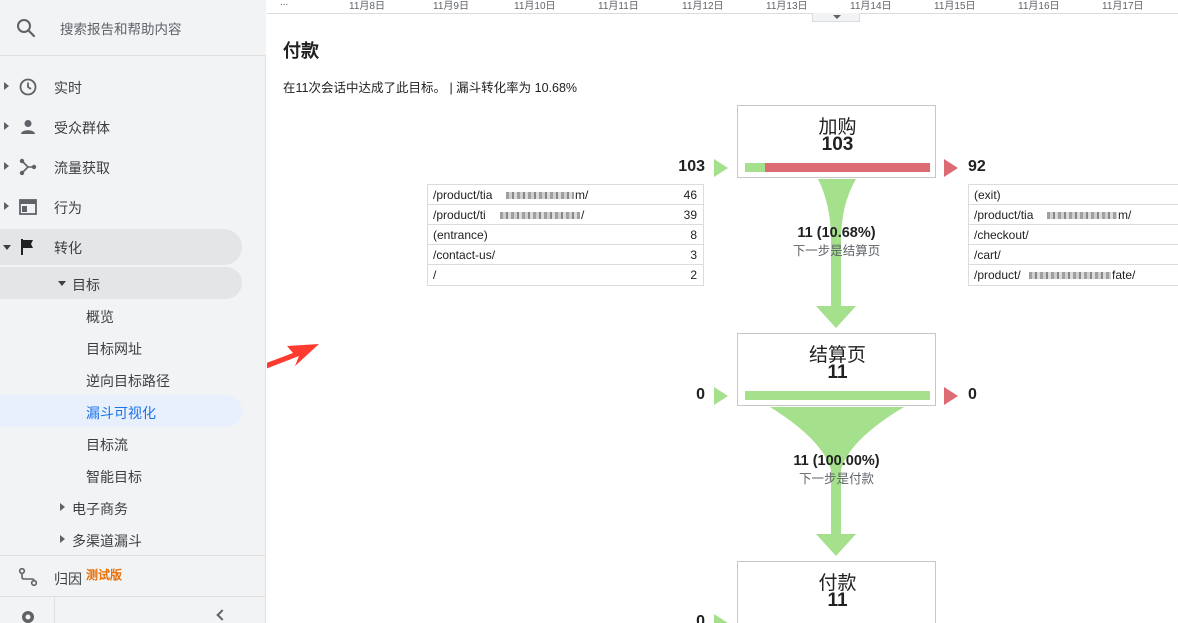 This screenshot has width=1178, height=623. What do you see at coordinates (121, 28) in the screenshot?
I see `search-input: 搜索报告和帮助内容` at bounding box center [121, 28].